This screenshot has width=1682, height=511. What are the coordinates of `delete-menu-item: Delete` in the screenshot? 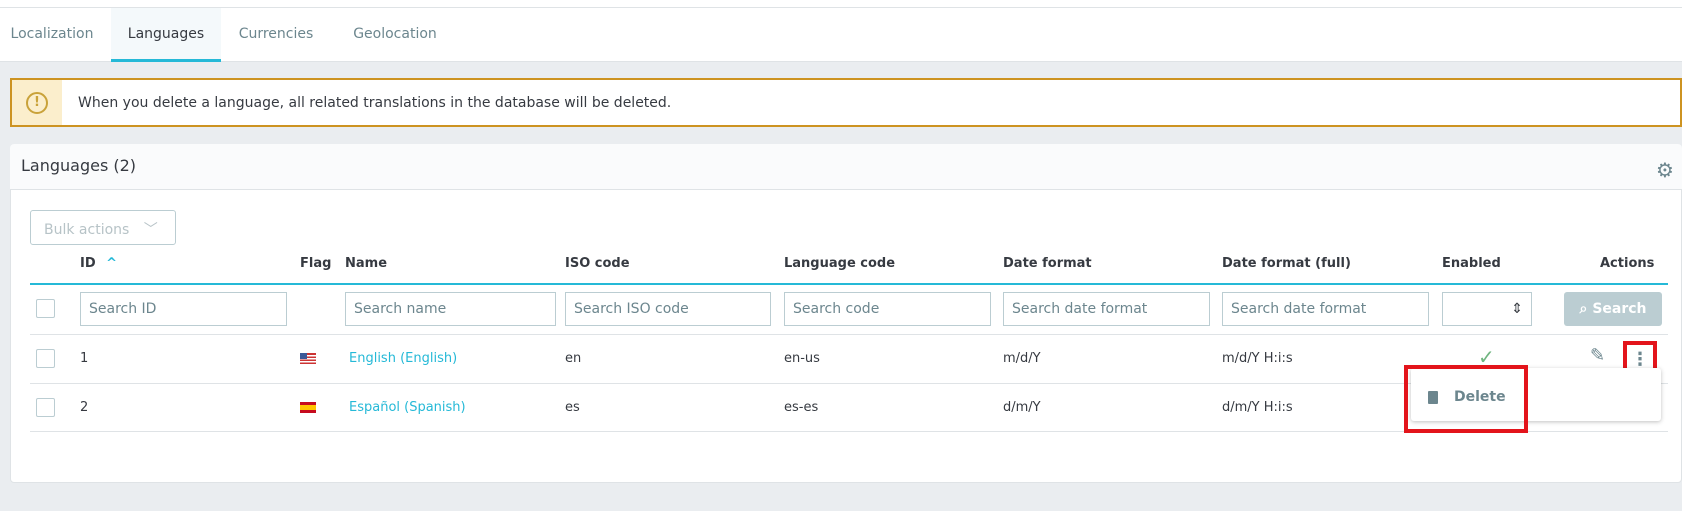 It's located at (1467, 397).